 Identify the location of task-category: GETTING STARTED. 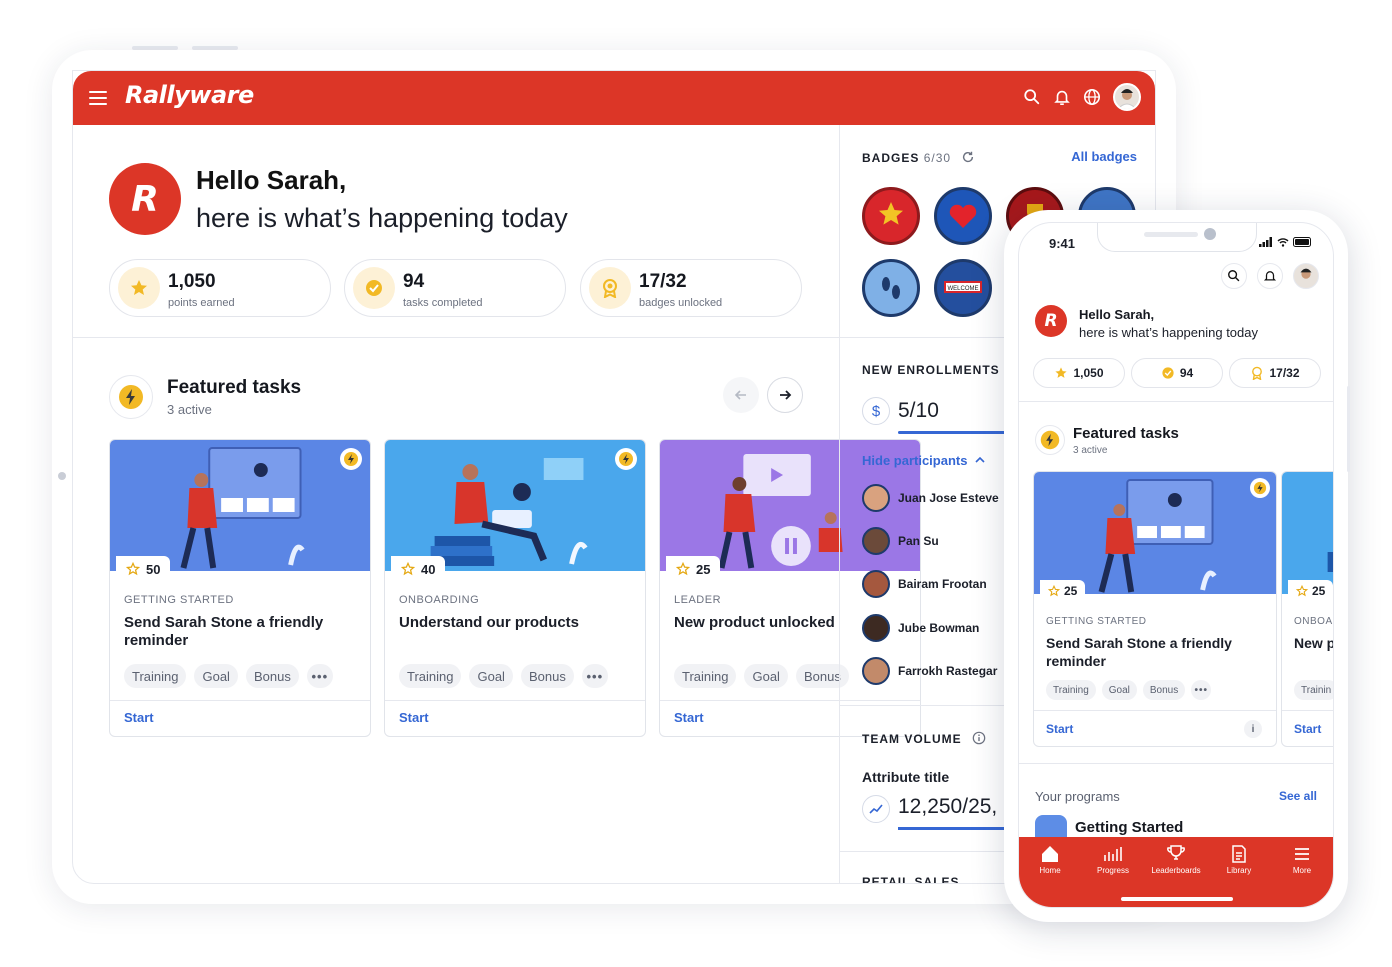
(179, 600).